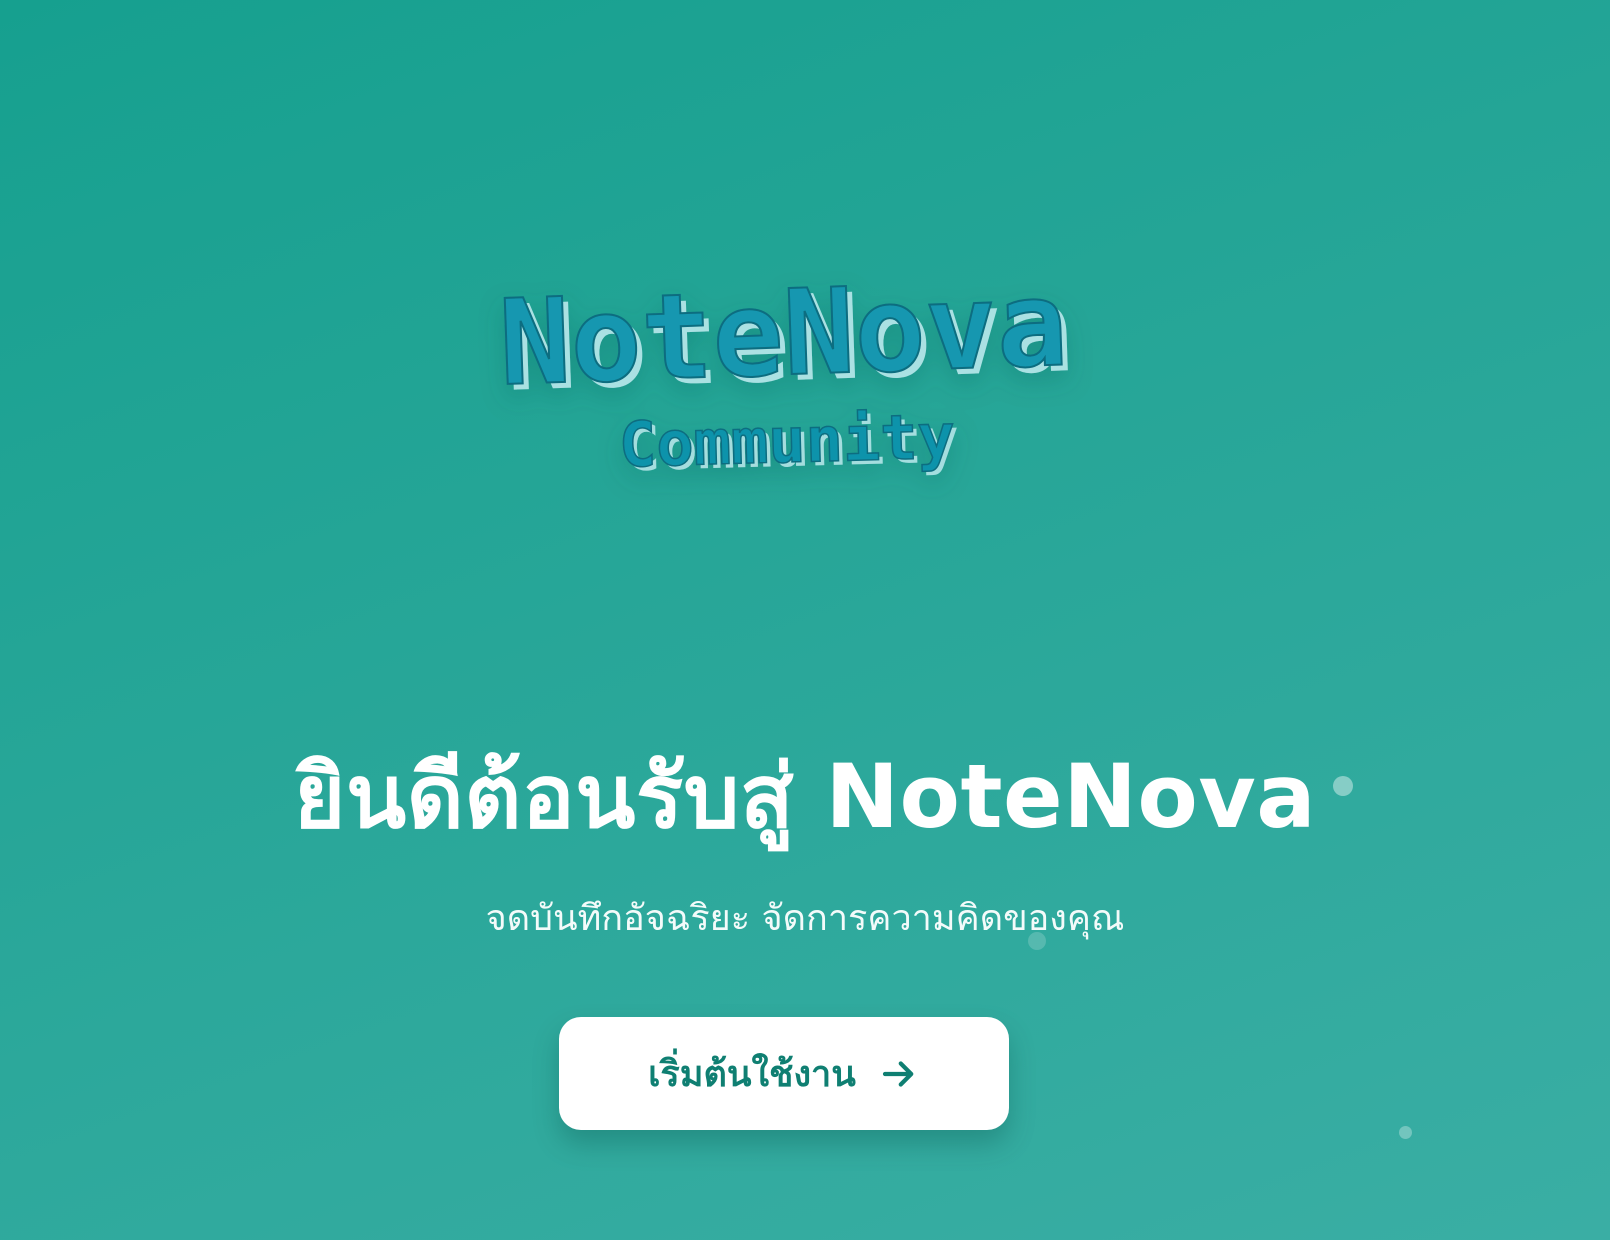  I want to click on arrow-right-icon, so click(898, 1073).